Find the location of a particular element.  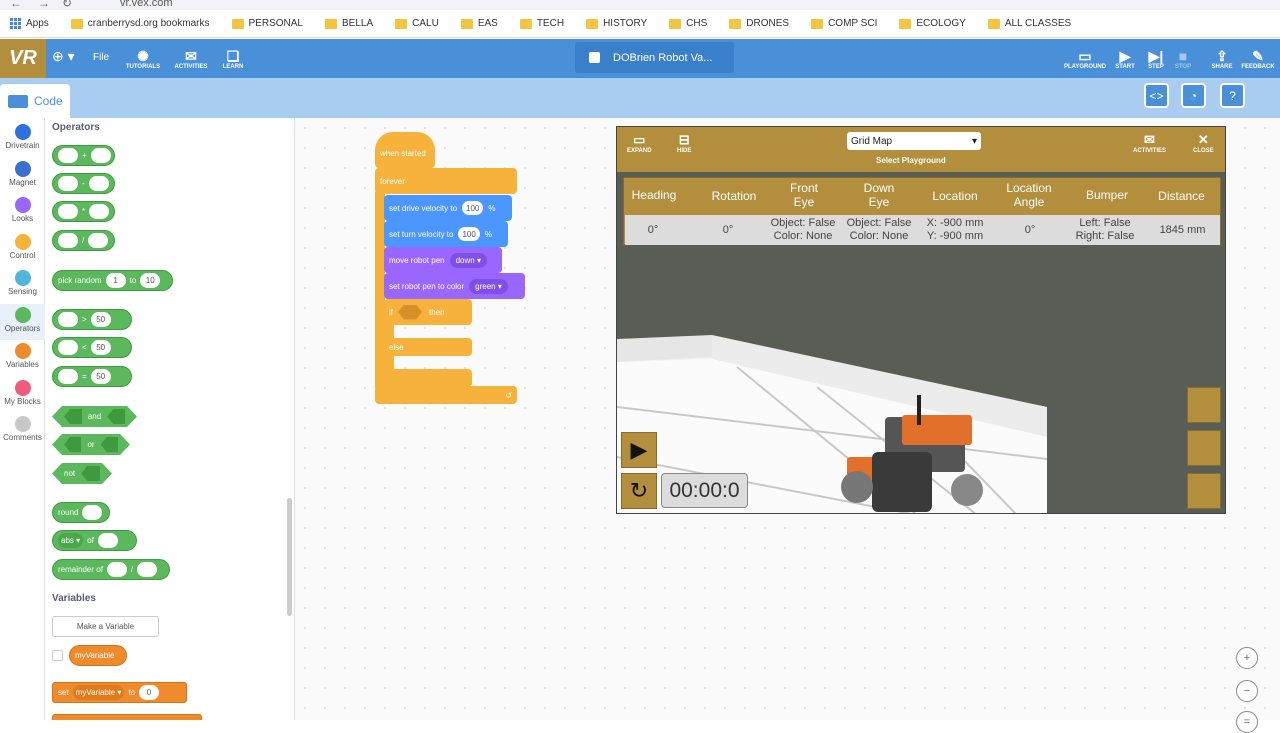

bookmark-item: ECOLOGY is located at coordinates (932, 23).